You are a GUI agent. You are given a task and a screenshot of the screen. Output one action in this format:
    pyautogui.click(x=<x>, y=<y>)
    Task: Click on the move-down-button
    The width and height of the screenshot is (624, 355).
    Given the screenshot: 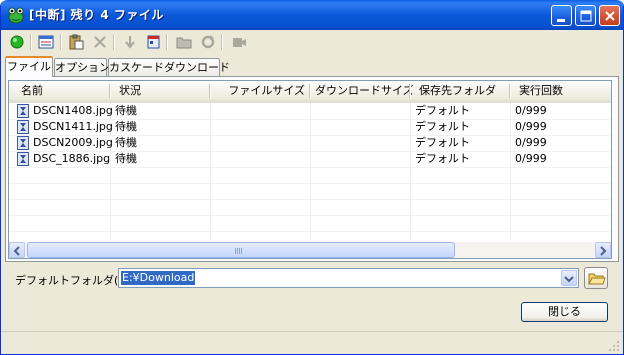 What is the action you would take?
    pyautogui.click(x=130, y=42)
    